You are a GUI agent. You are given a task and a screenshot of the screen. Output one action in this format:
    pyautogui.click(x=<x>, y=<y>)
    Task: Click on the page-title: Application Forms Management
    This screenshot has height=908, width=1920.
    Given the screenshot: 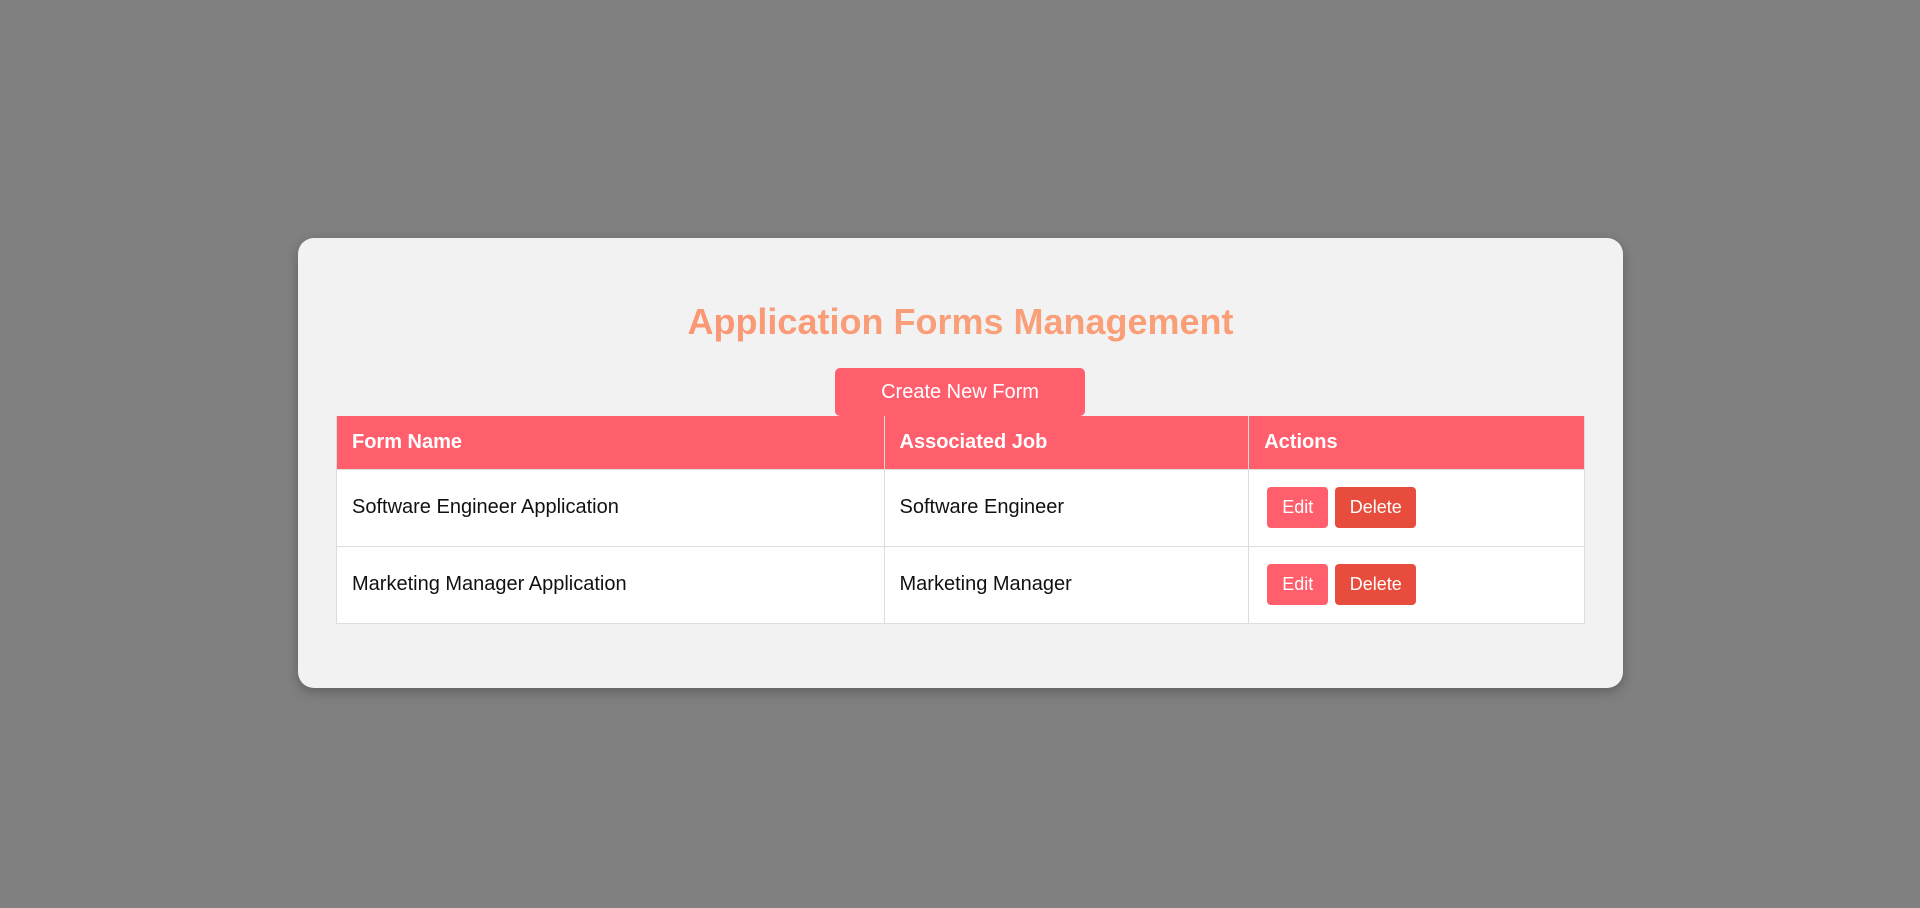 What is the action you would take?
    pyautogui.click(x=960, y=322)
    